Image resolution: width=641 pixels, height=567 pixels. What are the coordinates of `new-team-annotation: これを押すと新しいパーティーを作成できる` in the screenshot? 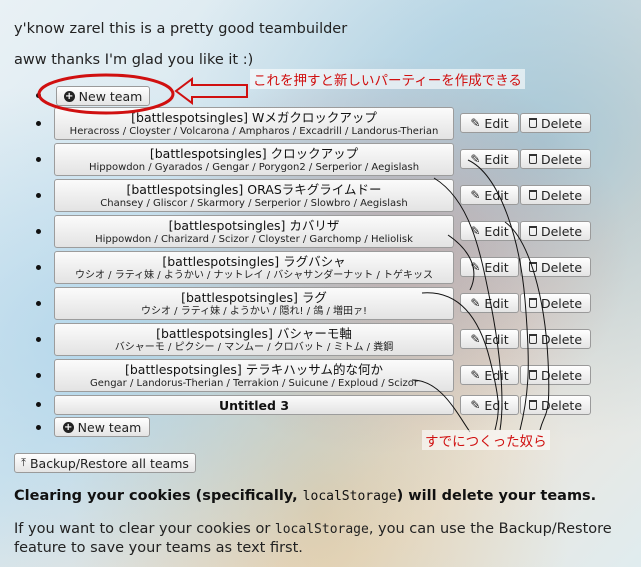 It's located at (387, 79).